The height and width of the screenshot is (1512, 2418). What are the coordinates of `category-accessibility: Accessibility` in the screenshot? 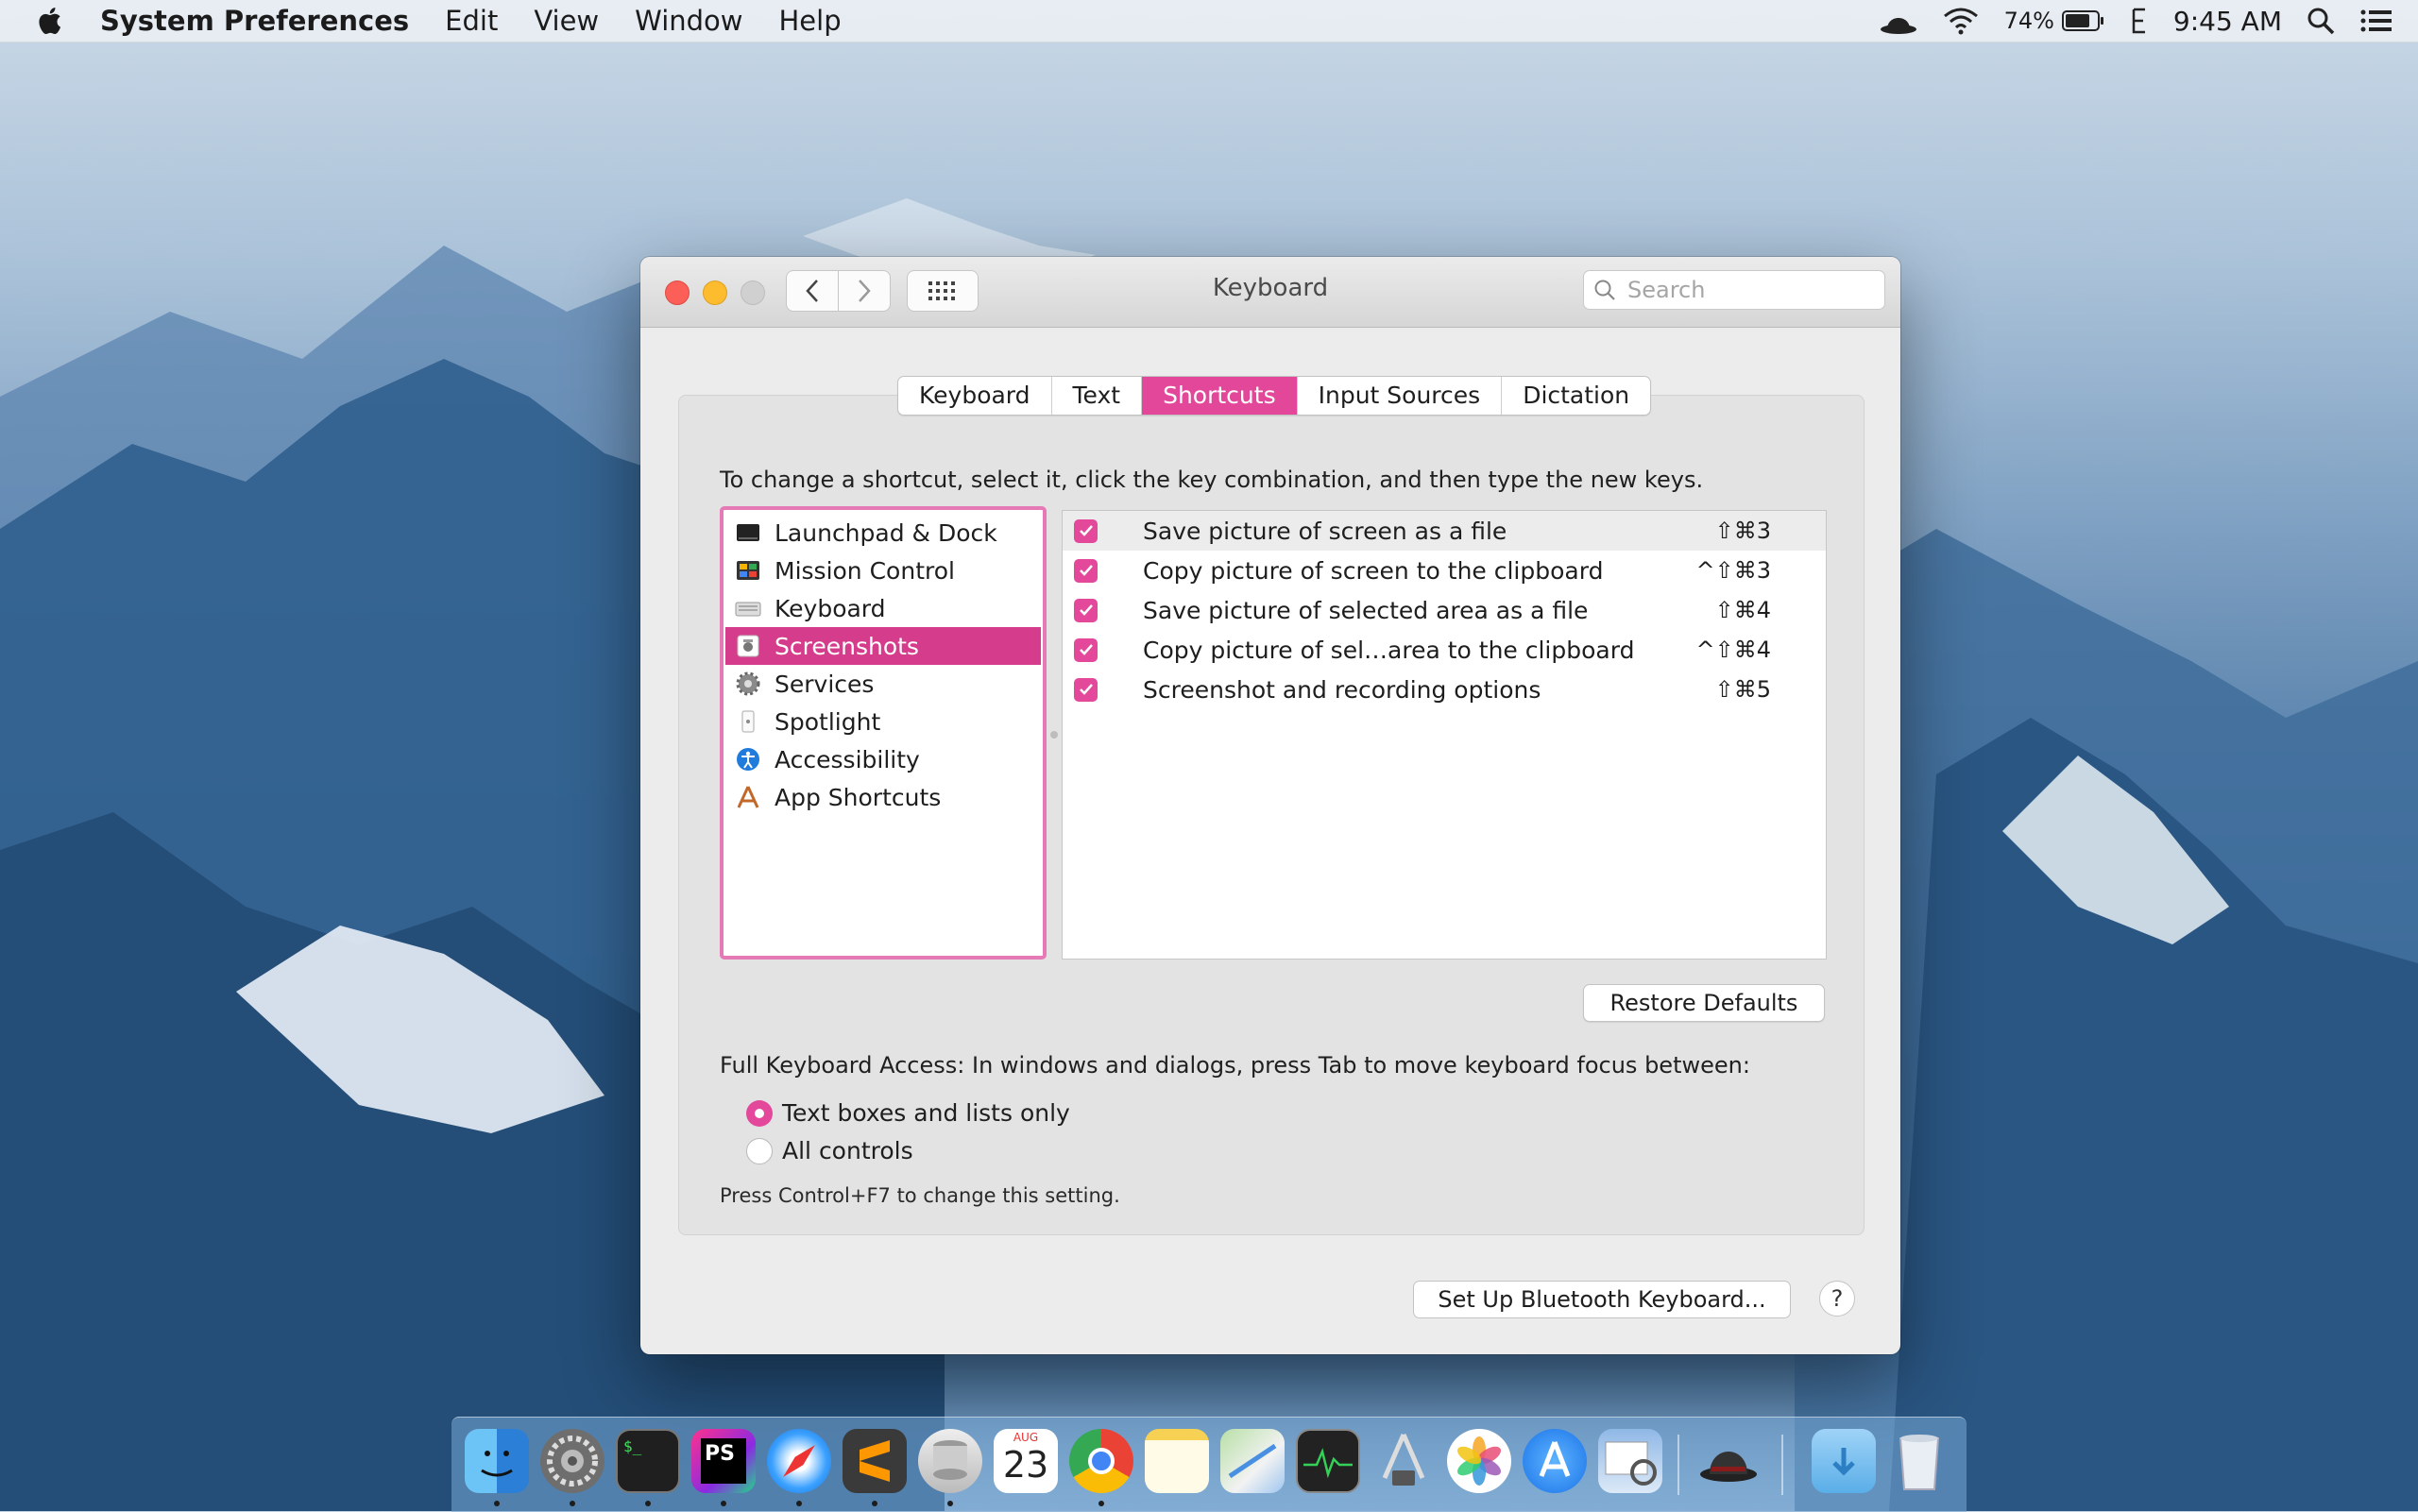 It's located at (883, 759).